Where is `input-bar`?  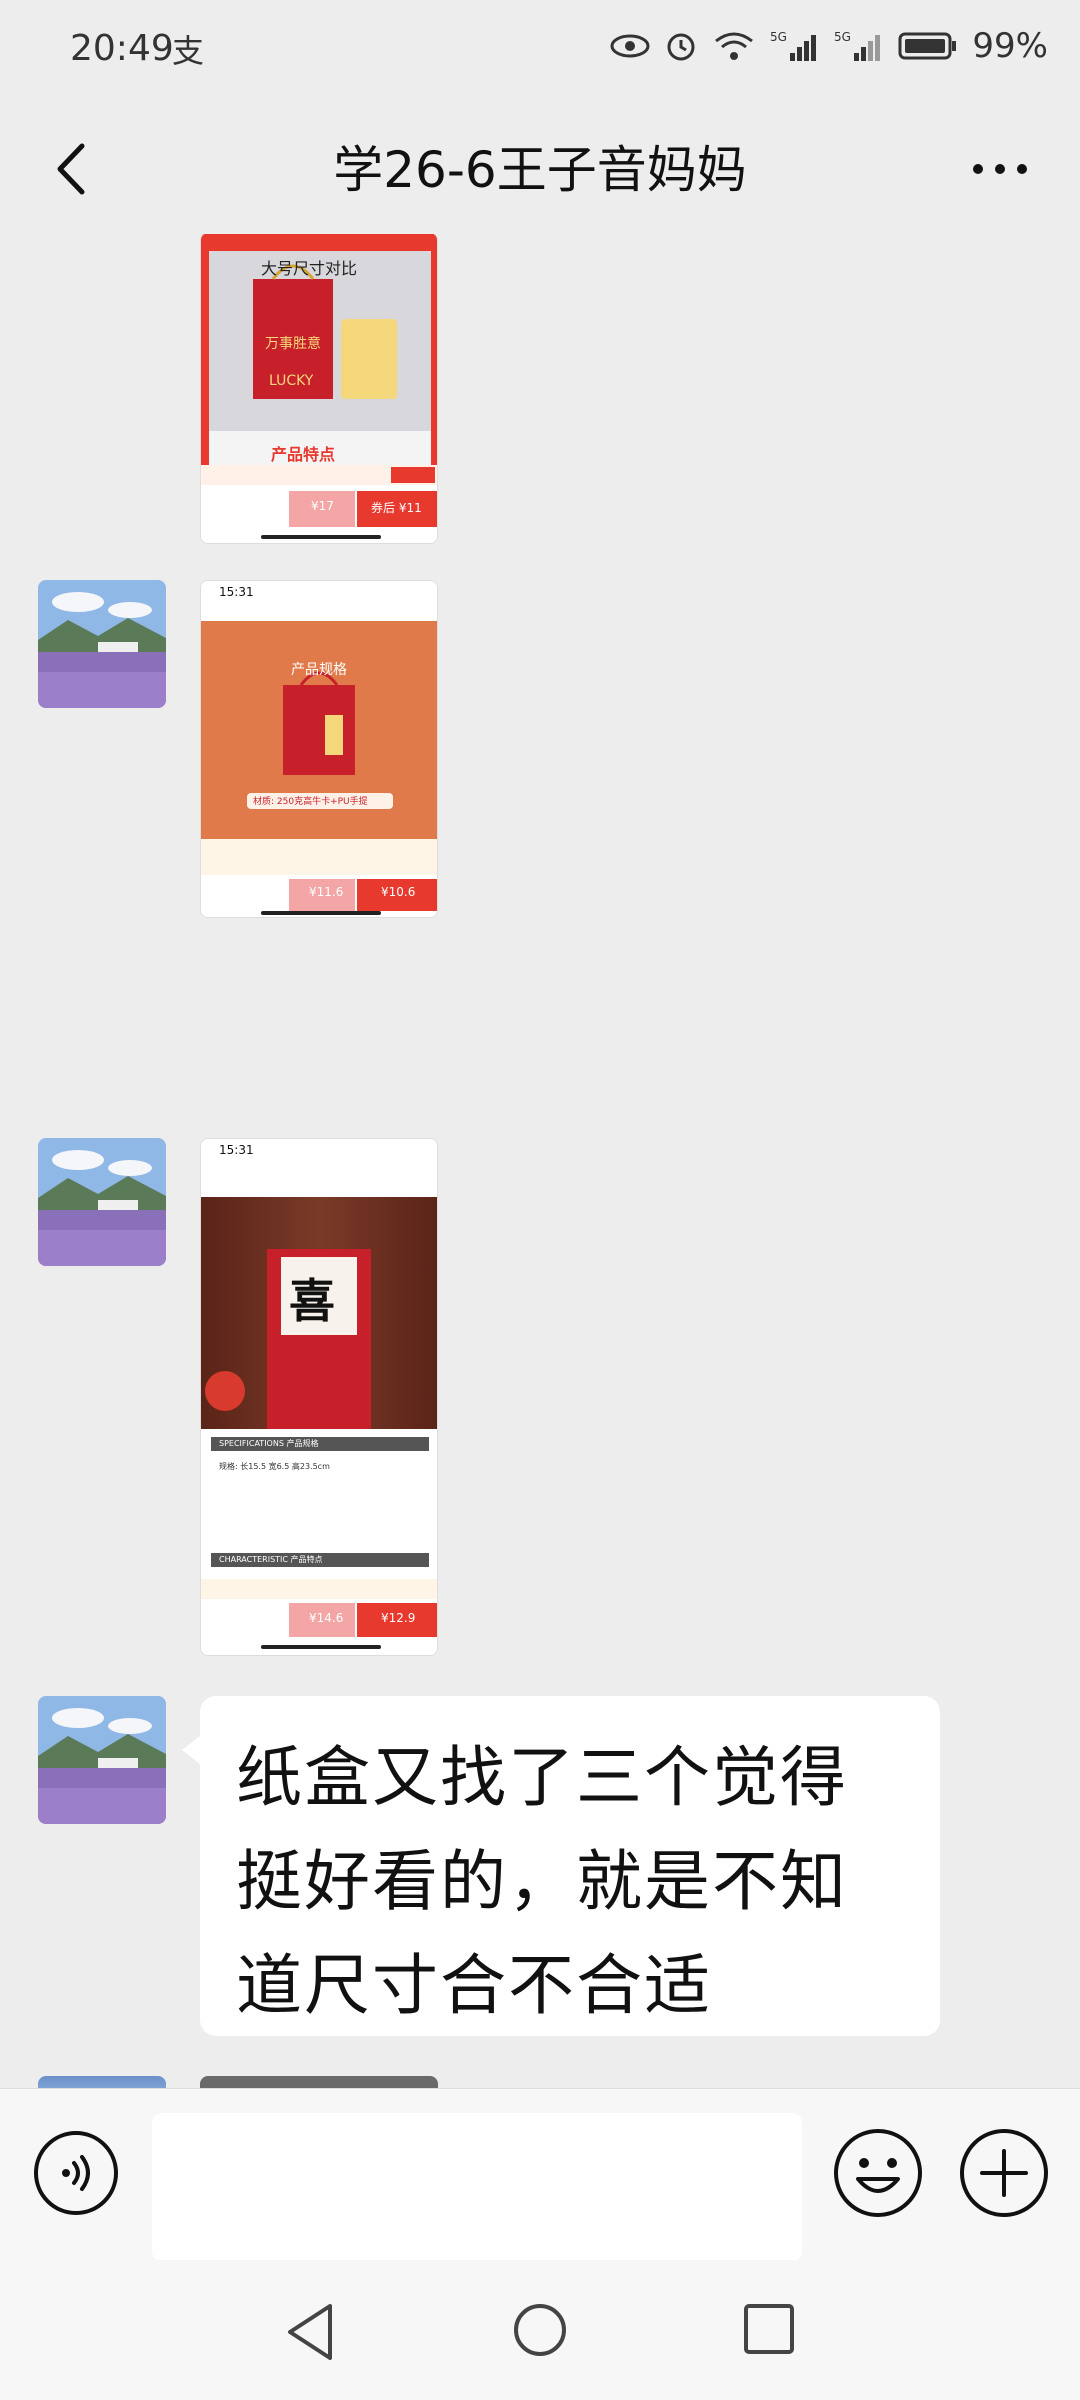 input-bar is located at coordinates (540, 2174).